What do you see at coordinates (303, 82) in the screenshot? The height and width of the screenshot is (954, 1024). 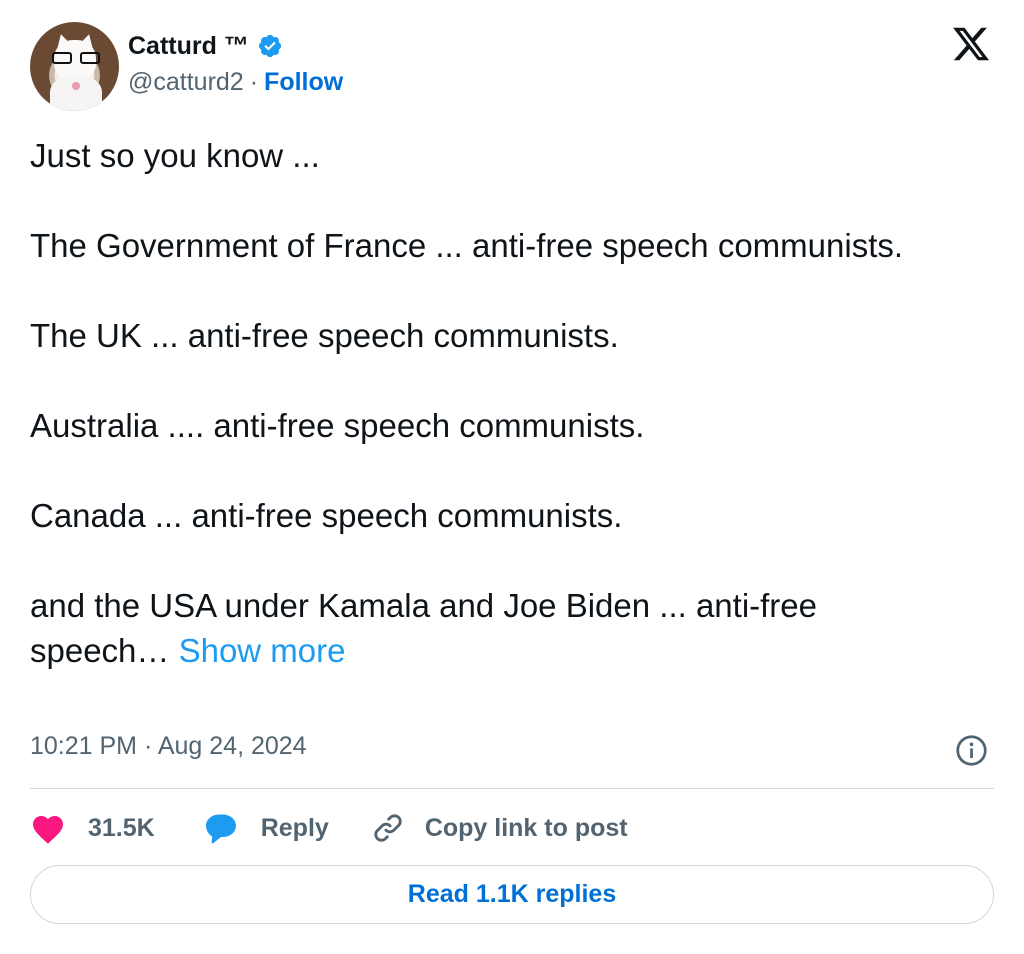 I see `follow-button: Follow` at bounding box center [303, 82].